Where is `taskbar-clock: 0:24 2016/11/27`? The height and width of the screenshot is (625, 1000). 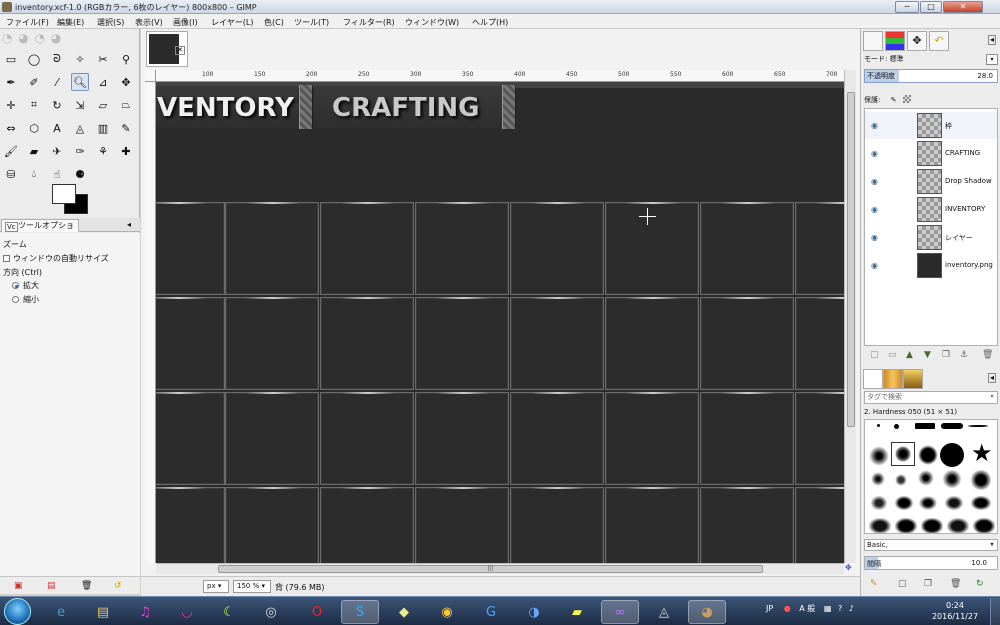
taskbar-clock: 0:24 2016/11/27 is located at coordinates (955, 611).